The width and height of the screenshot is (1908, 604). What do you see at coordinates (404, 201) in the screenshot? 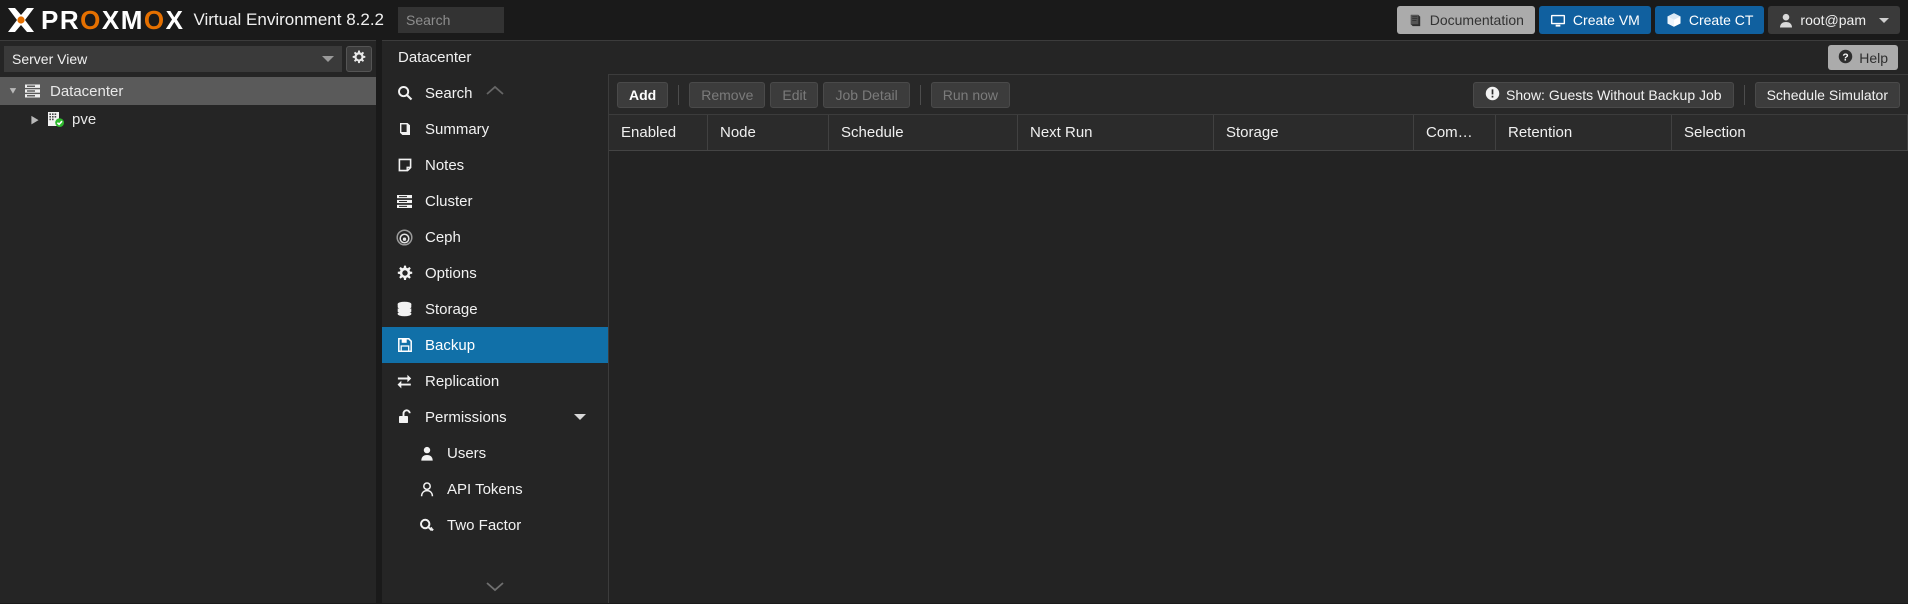
I see `cluster-icon` at bounding box center [404, 201].